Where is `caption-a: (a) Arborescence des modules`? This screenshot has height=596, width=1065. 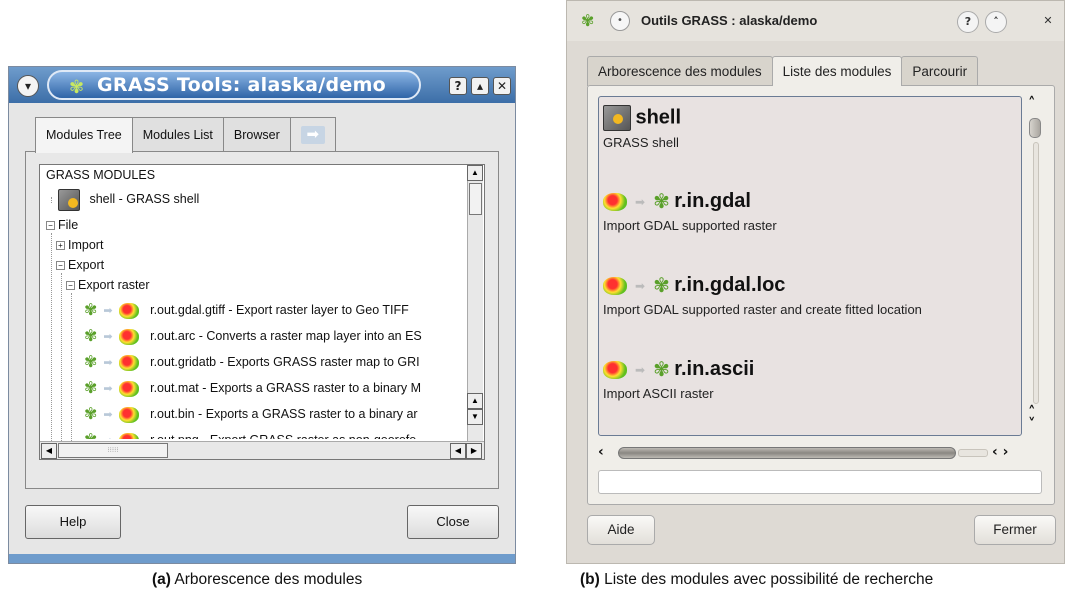 caption-a: (a) Arborescence des modules is located at coordinates (257, 580).